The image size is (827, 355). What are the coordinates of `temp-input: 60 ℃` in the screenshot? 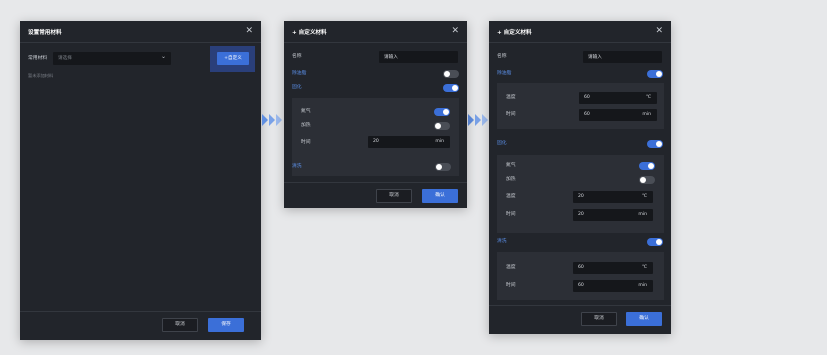 It's located at (618, 98).